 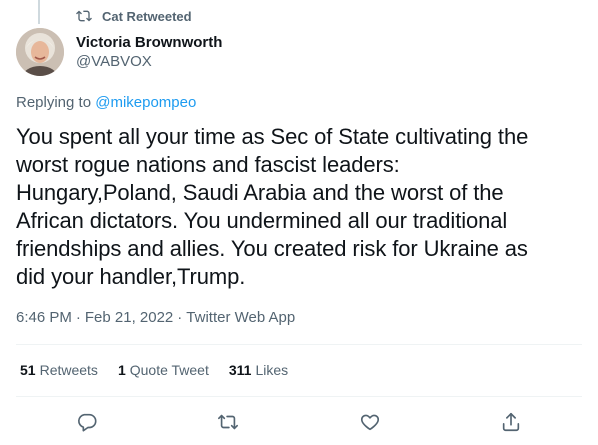 I want to click on likes-count: 311, so click(x=240, y=370).